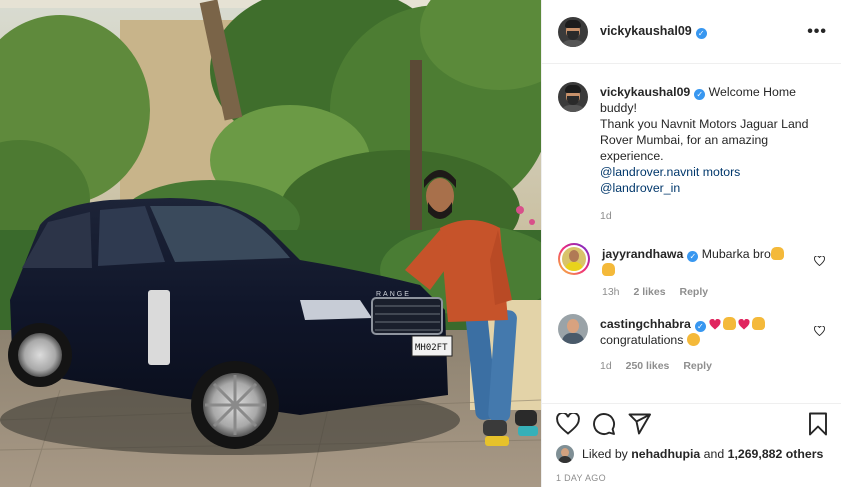 This screenshot has width=841, height=487. Describe the element at coordinates (431, 348) in the screenshot. I see `plate-text: MH02FT` at that location.